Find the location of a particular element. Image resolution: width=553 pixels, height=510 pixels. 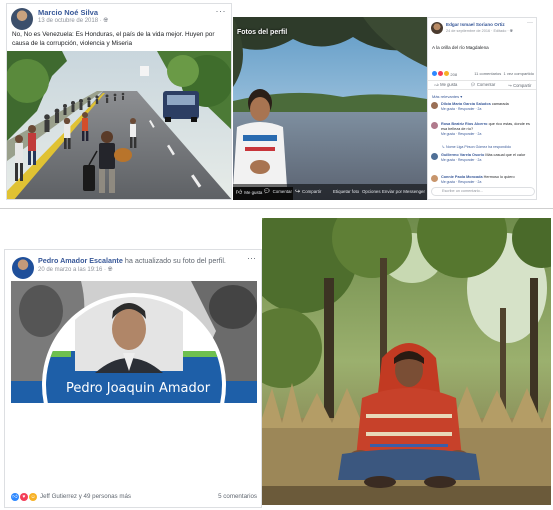

river-portrait-photo is located at coordinates (330, 108).